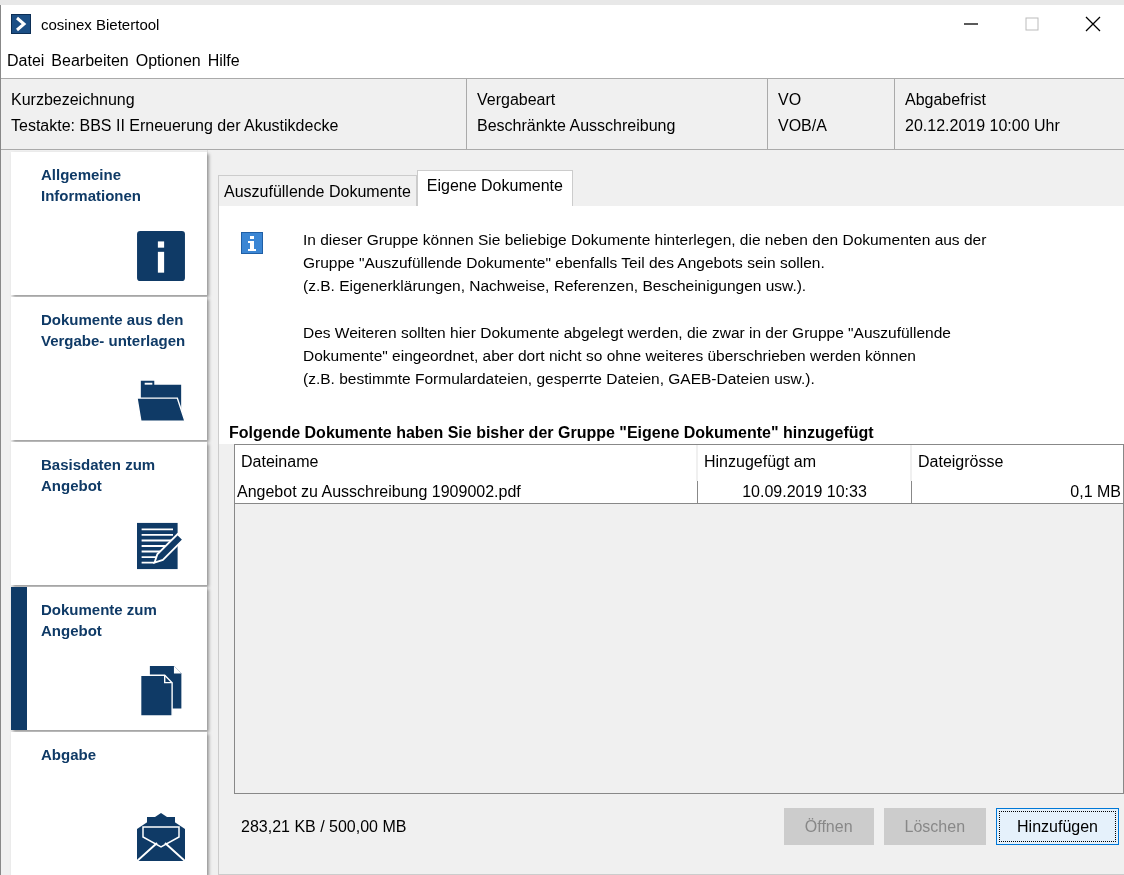  I want to click on storage-usage: 283,21 KB / 500,00 MB, so click(324, 826).